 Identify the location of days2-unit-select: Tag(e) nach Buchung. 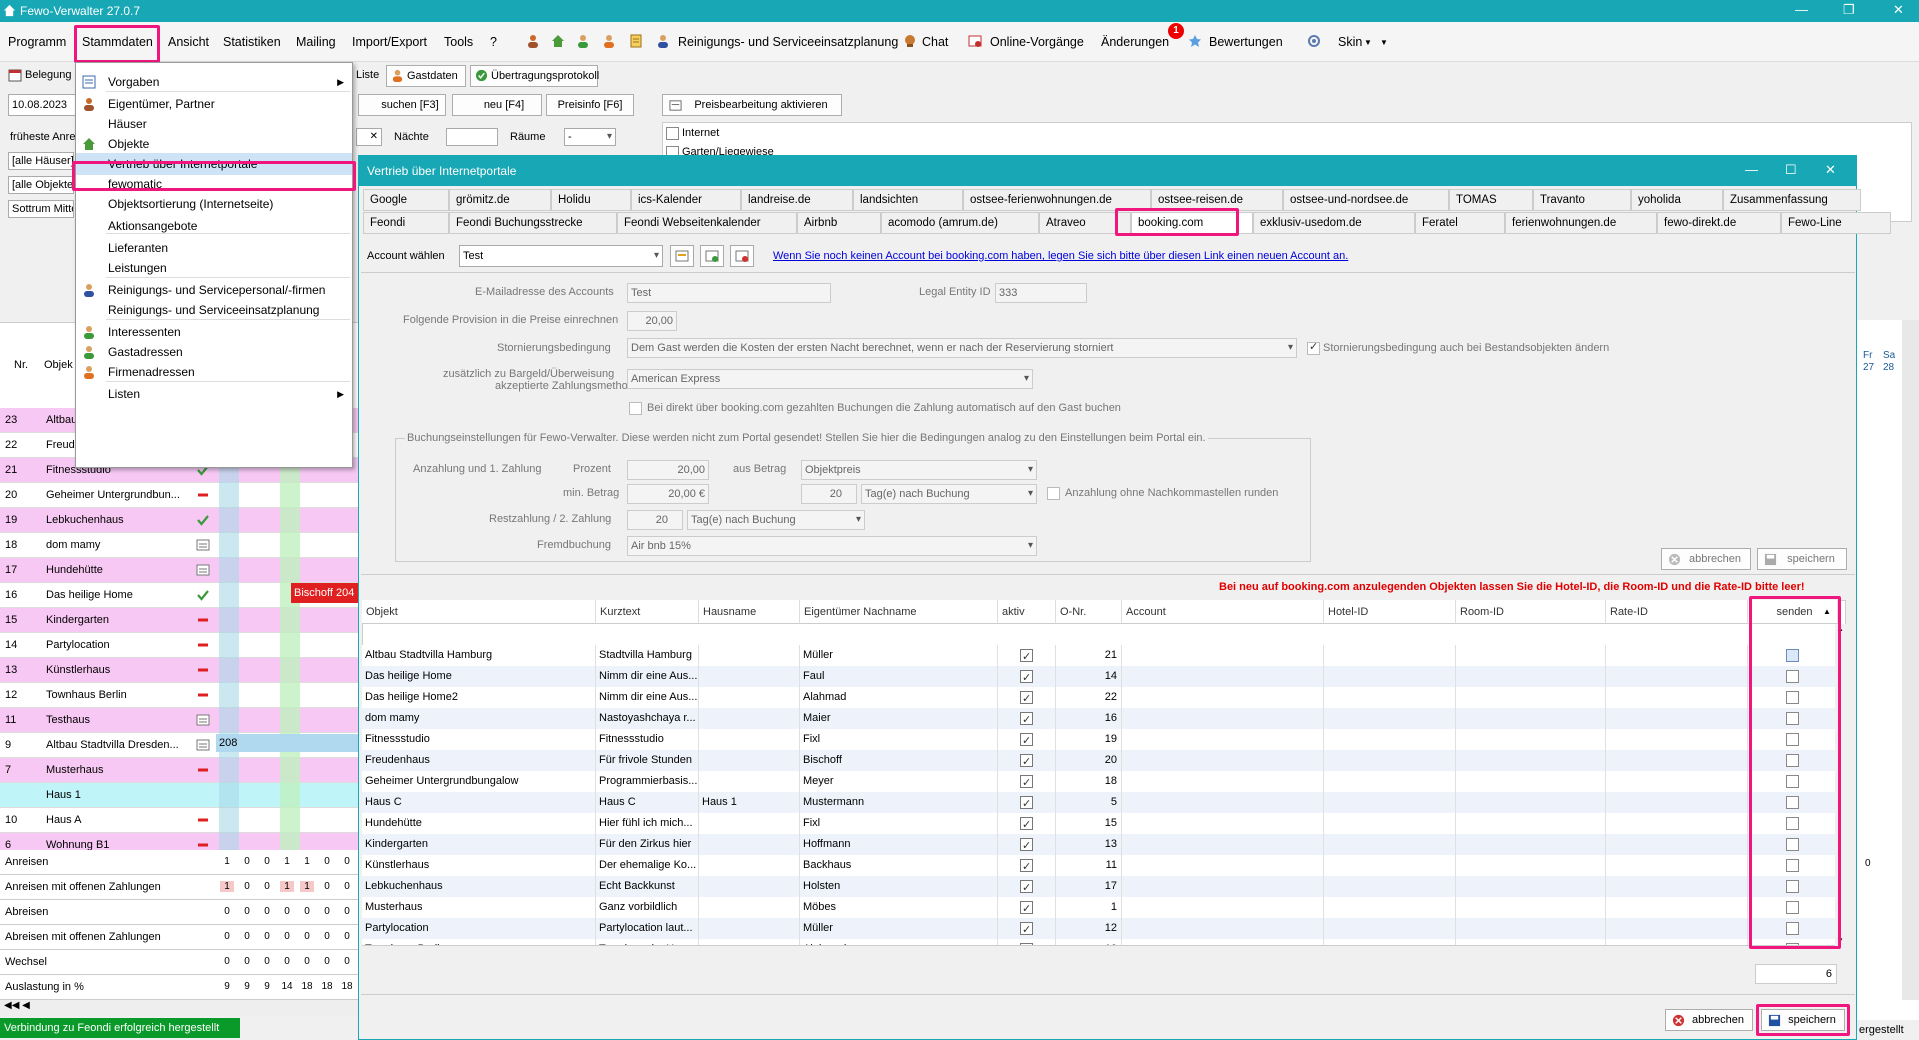
(776, 520).